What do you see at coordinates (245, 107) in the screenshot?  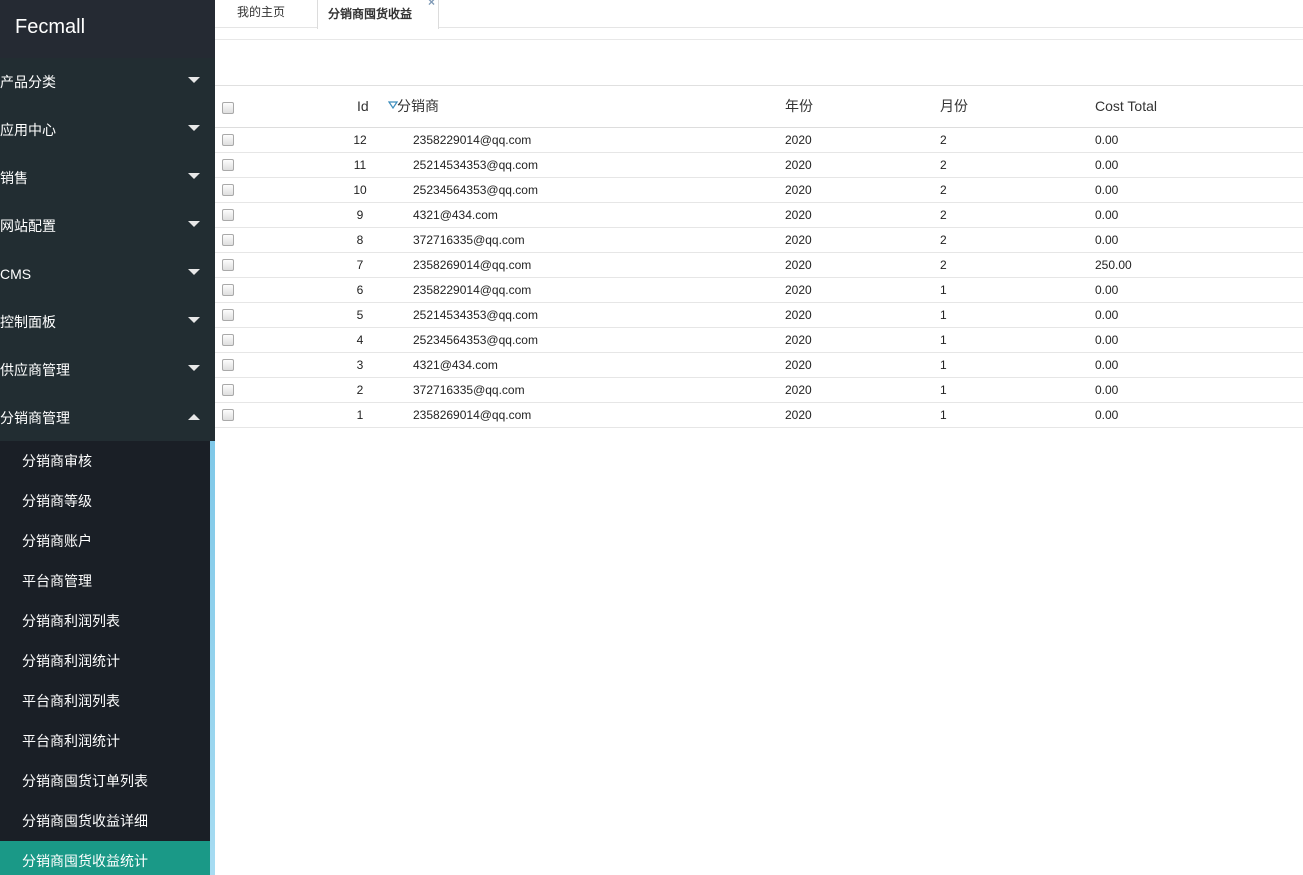 I see `header-select-all` at bounding box center [245, 107].